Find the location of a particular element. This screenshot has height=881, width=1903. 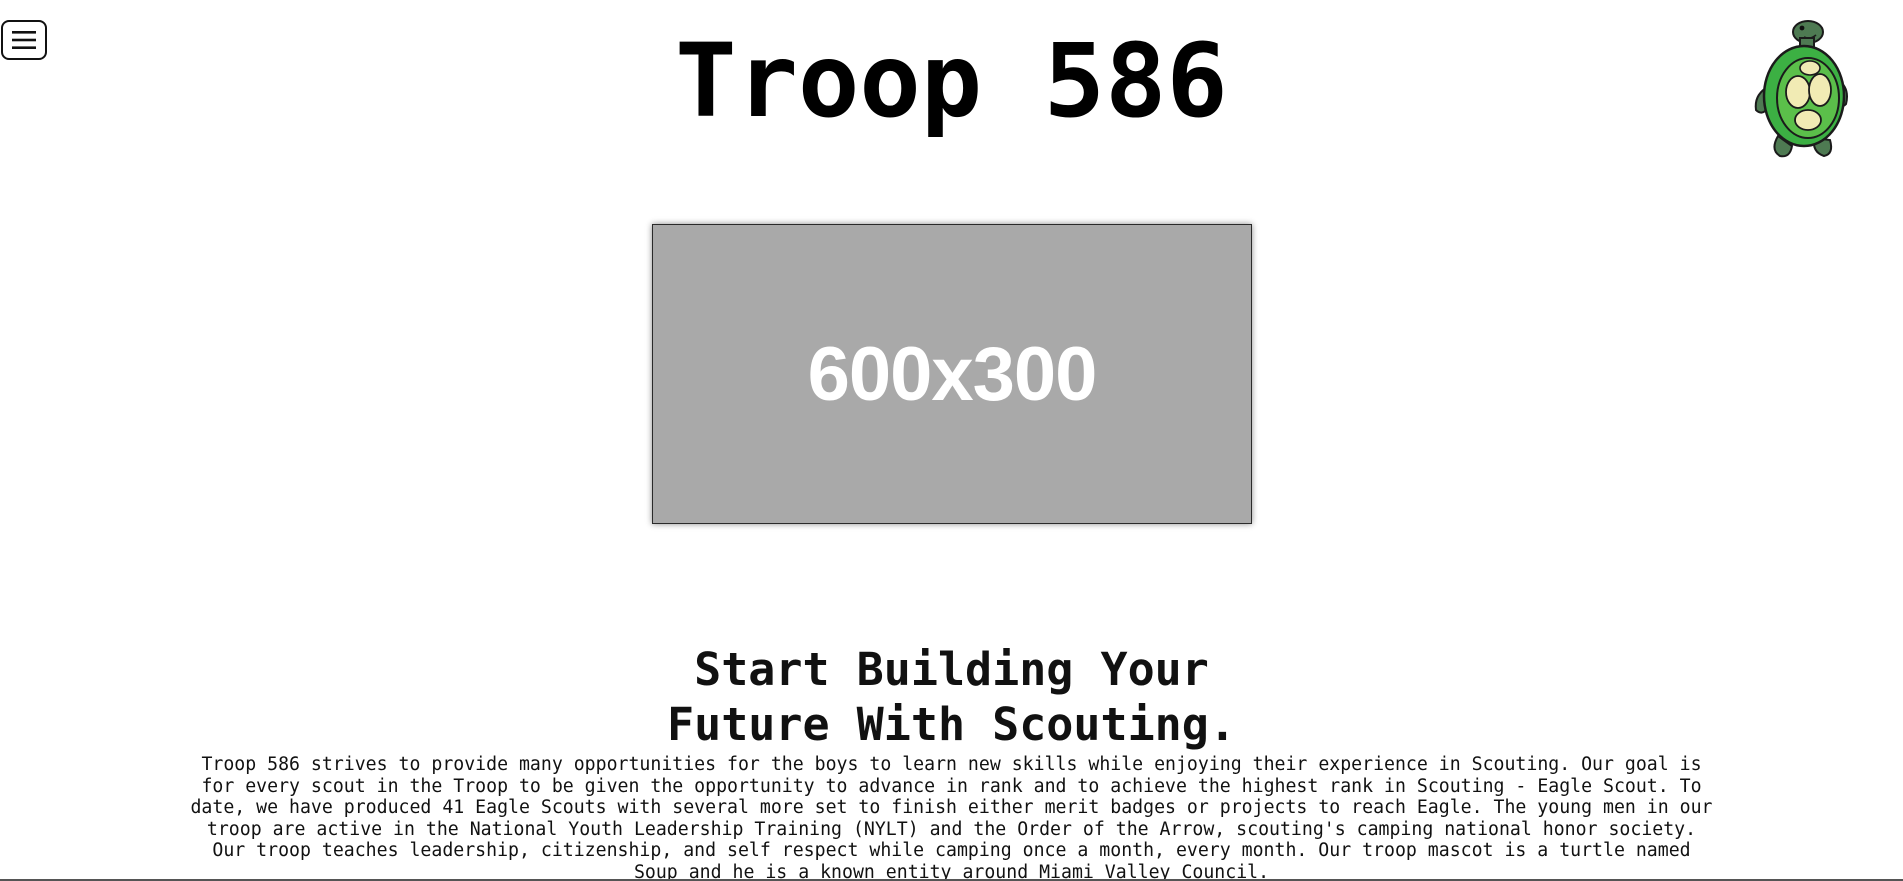

headline-line-2: Future With Scouting. is located at coordinates (951, 724).